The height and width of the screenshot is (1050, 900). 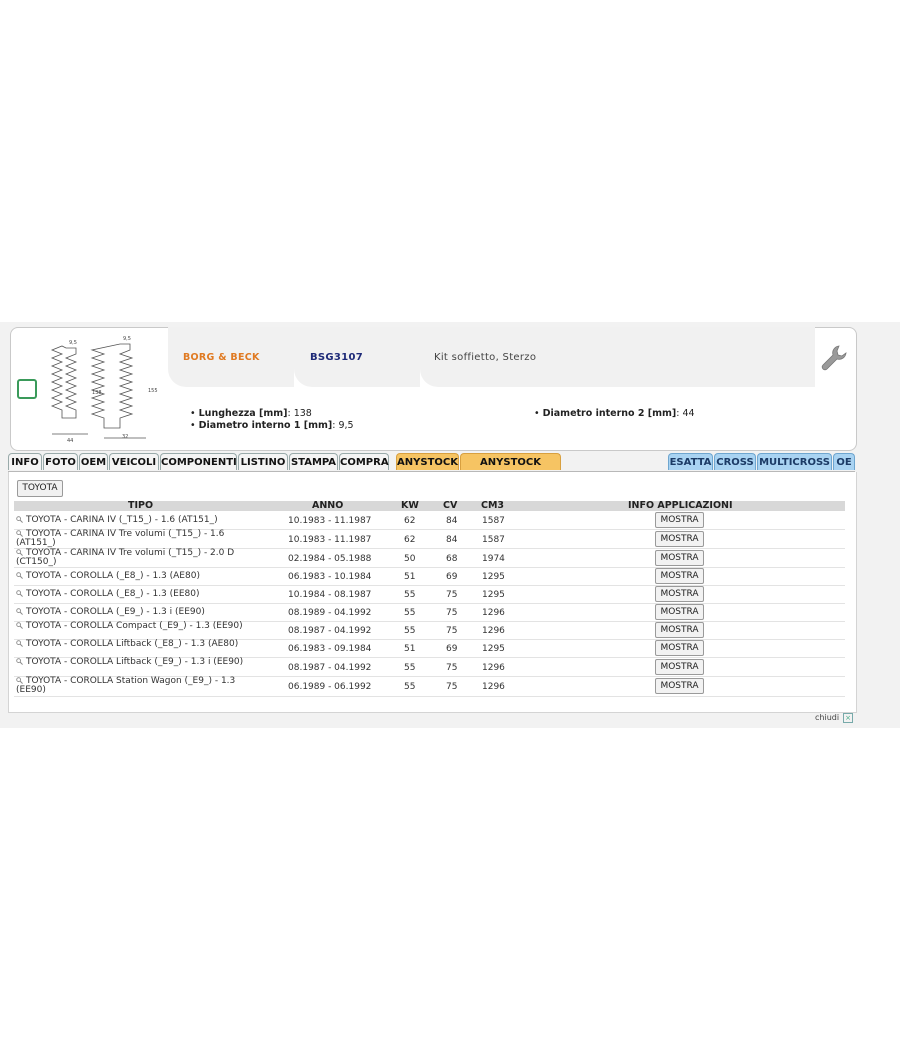 I want to click on select-checkbox, so click(x=27, y=389).